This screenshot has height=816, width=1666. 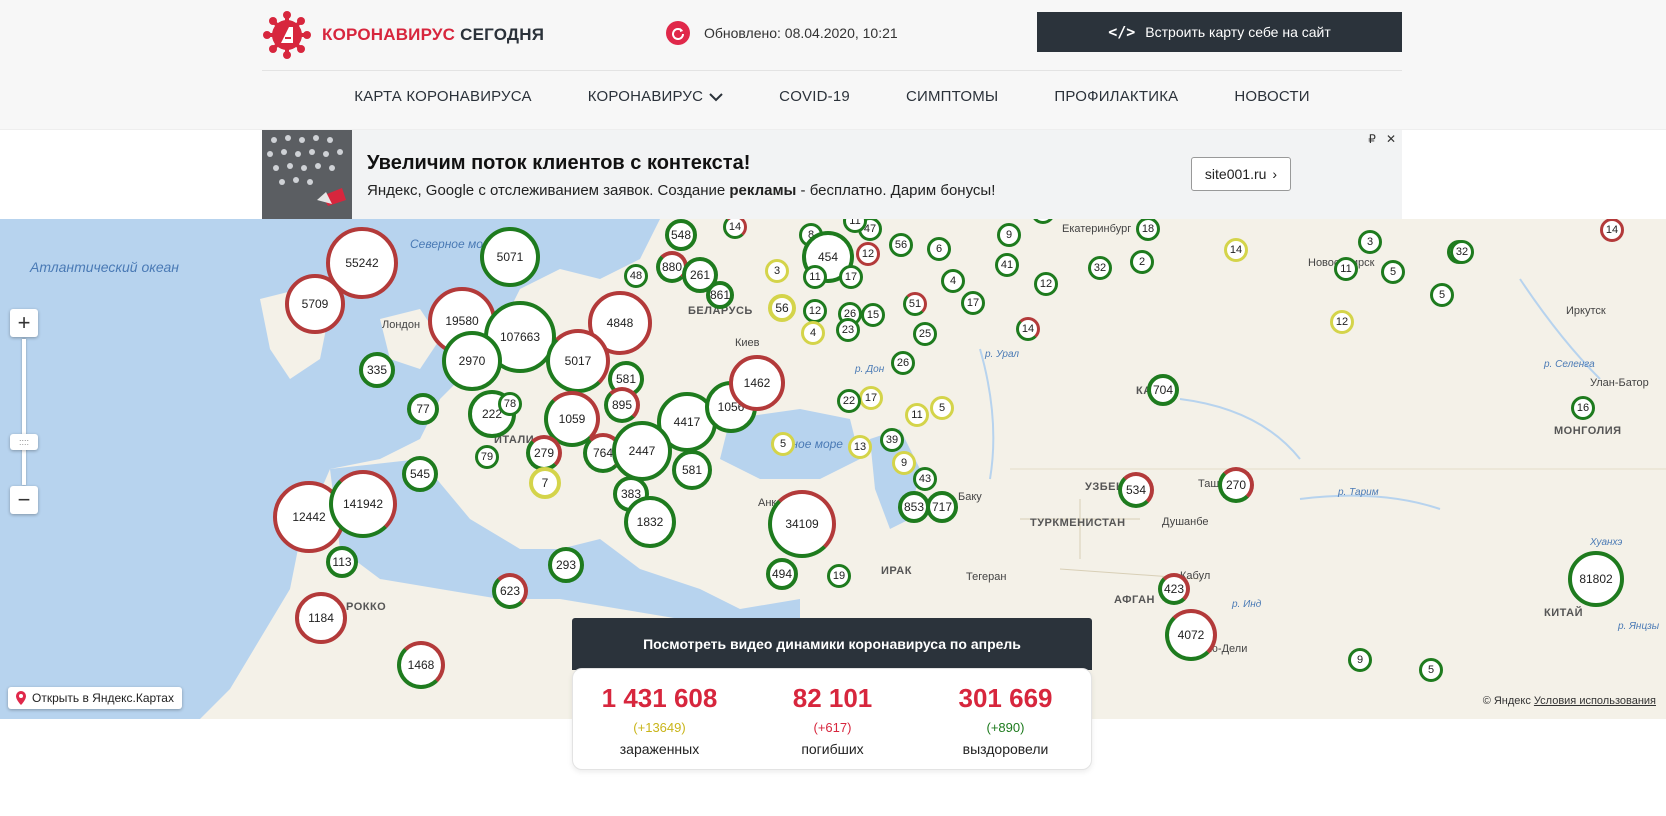 I want to click on nav-item-coronavirus: КОРОНАВИРУС, so click(x=655, y=96).